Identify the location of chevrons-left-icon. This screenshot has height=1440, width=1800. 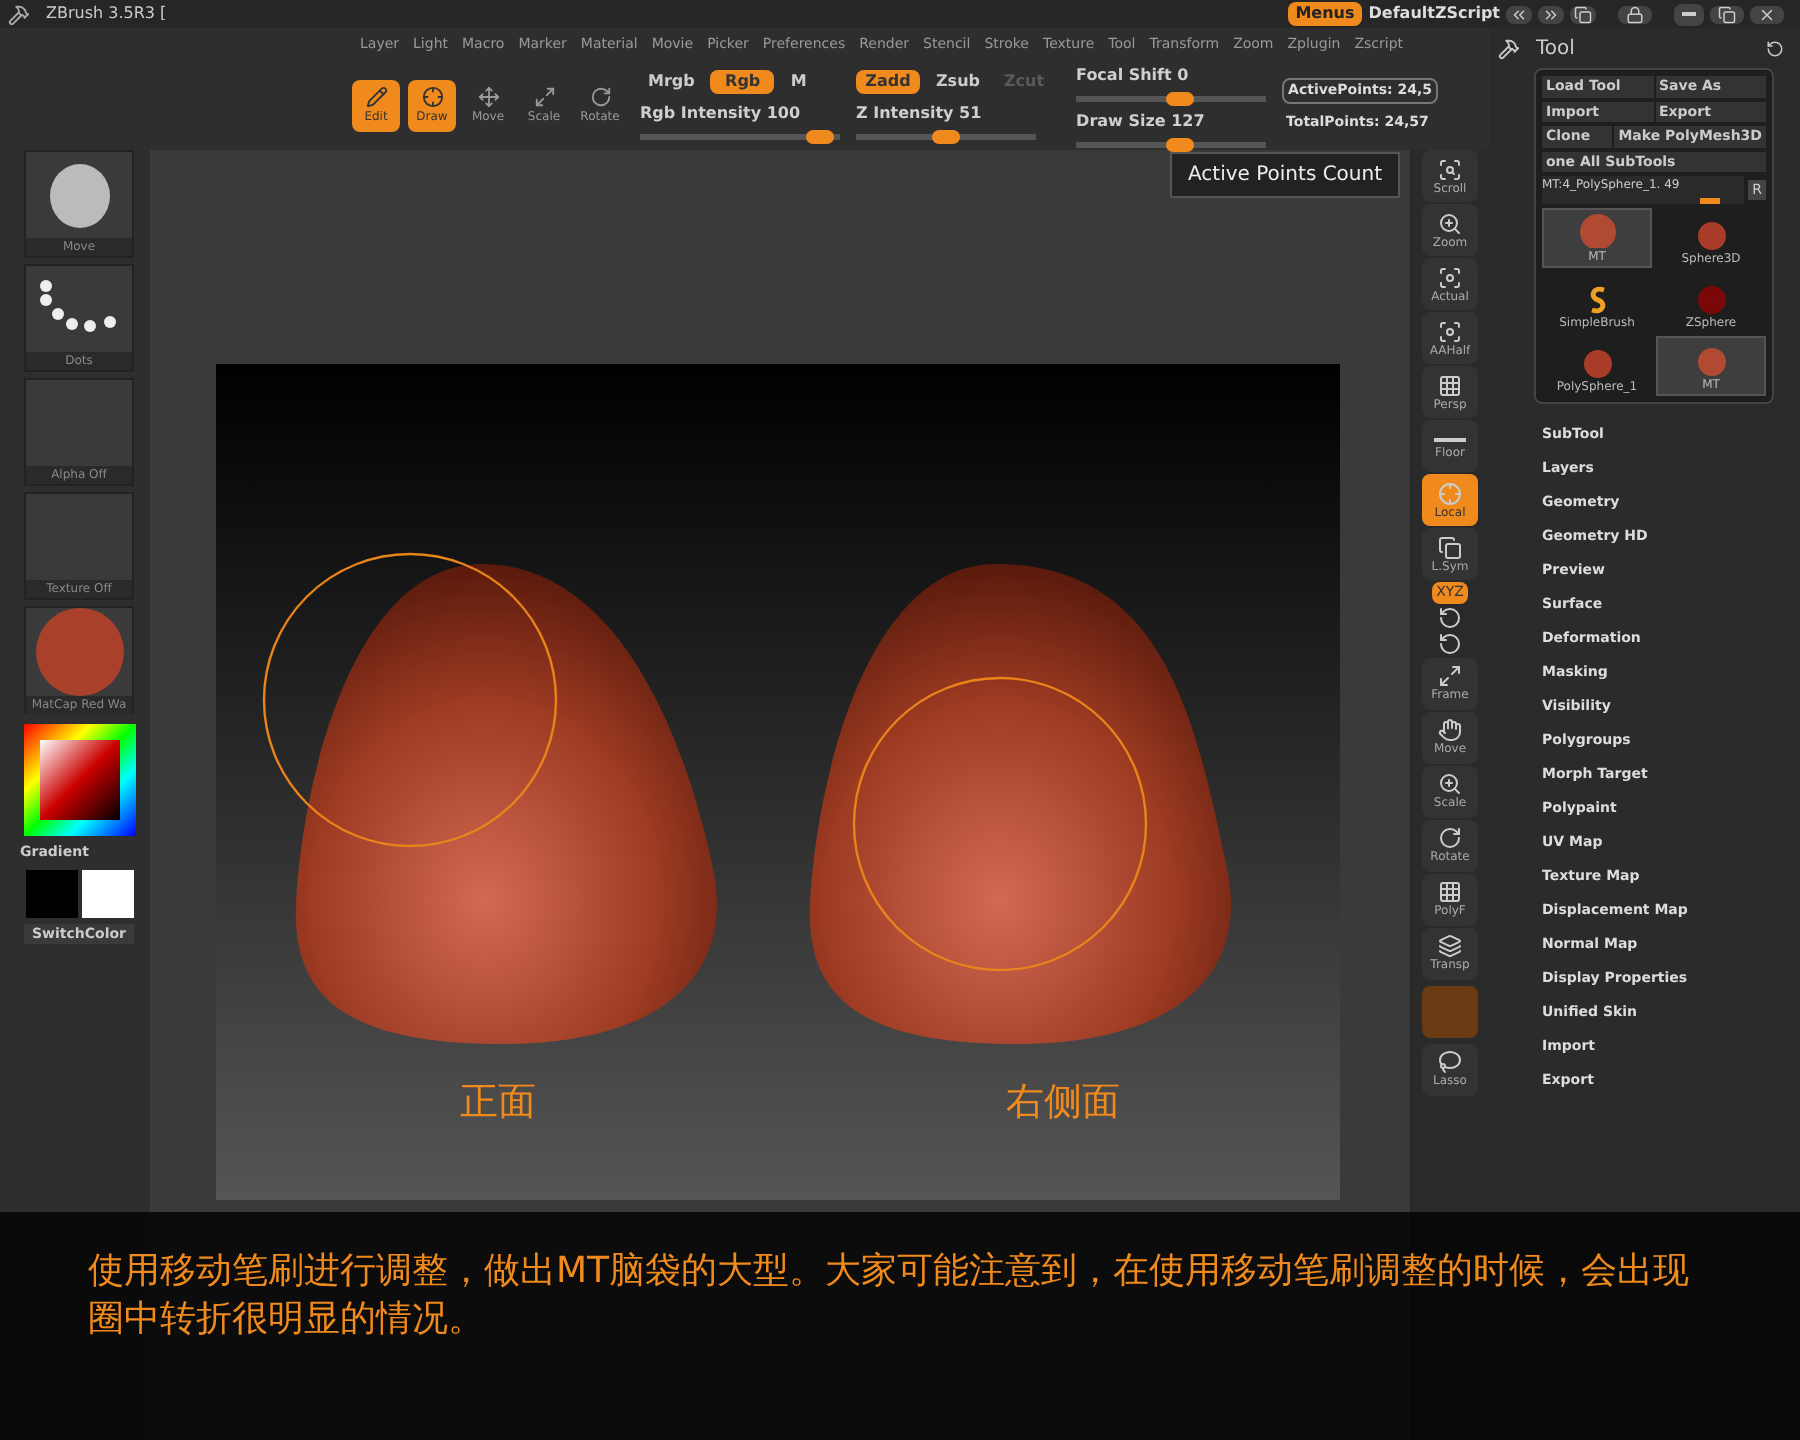
(1519, 14).